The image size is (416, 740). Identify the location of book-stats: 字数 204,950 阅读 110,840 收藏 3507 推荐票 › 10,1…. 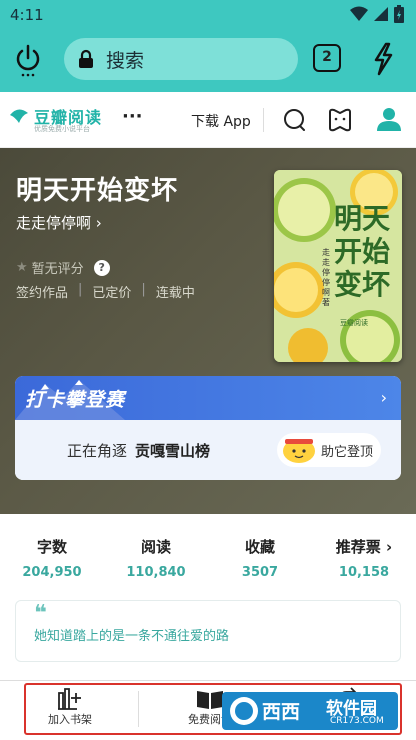
(208, 558).